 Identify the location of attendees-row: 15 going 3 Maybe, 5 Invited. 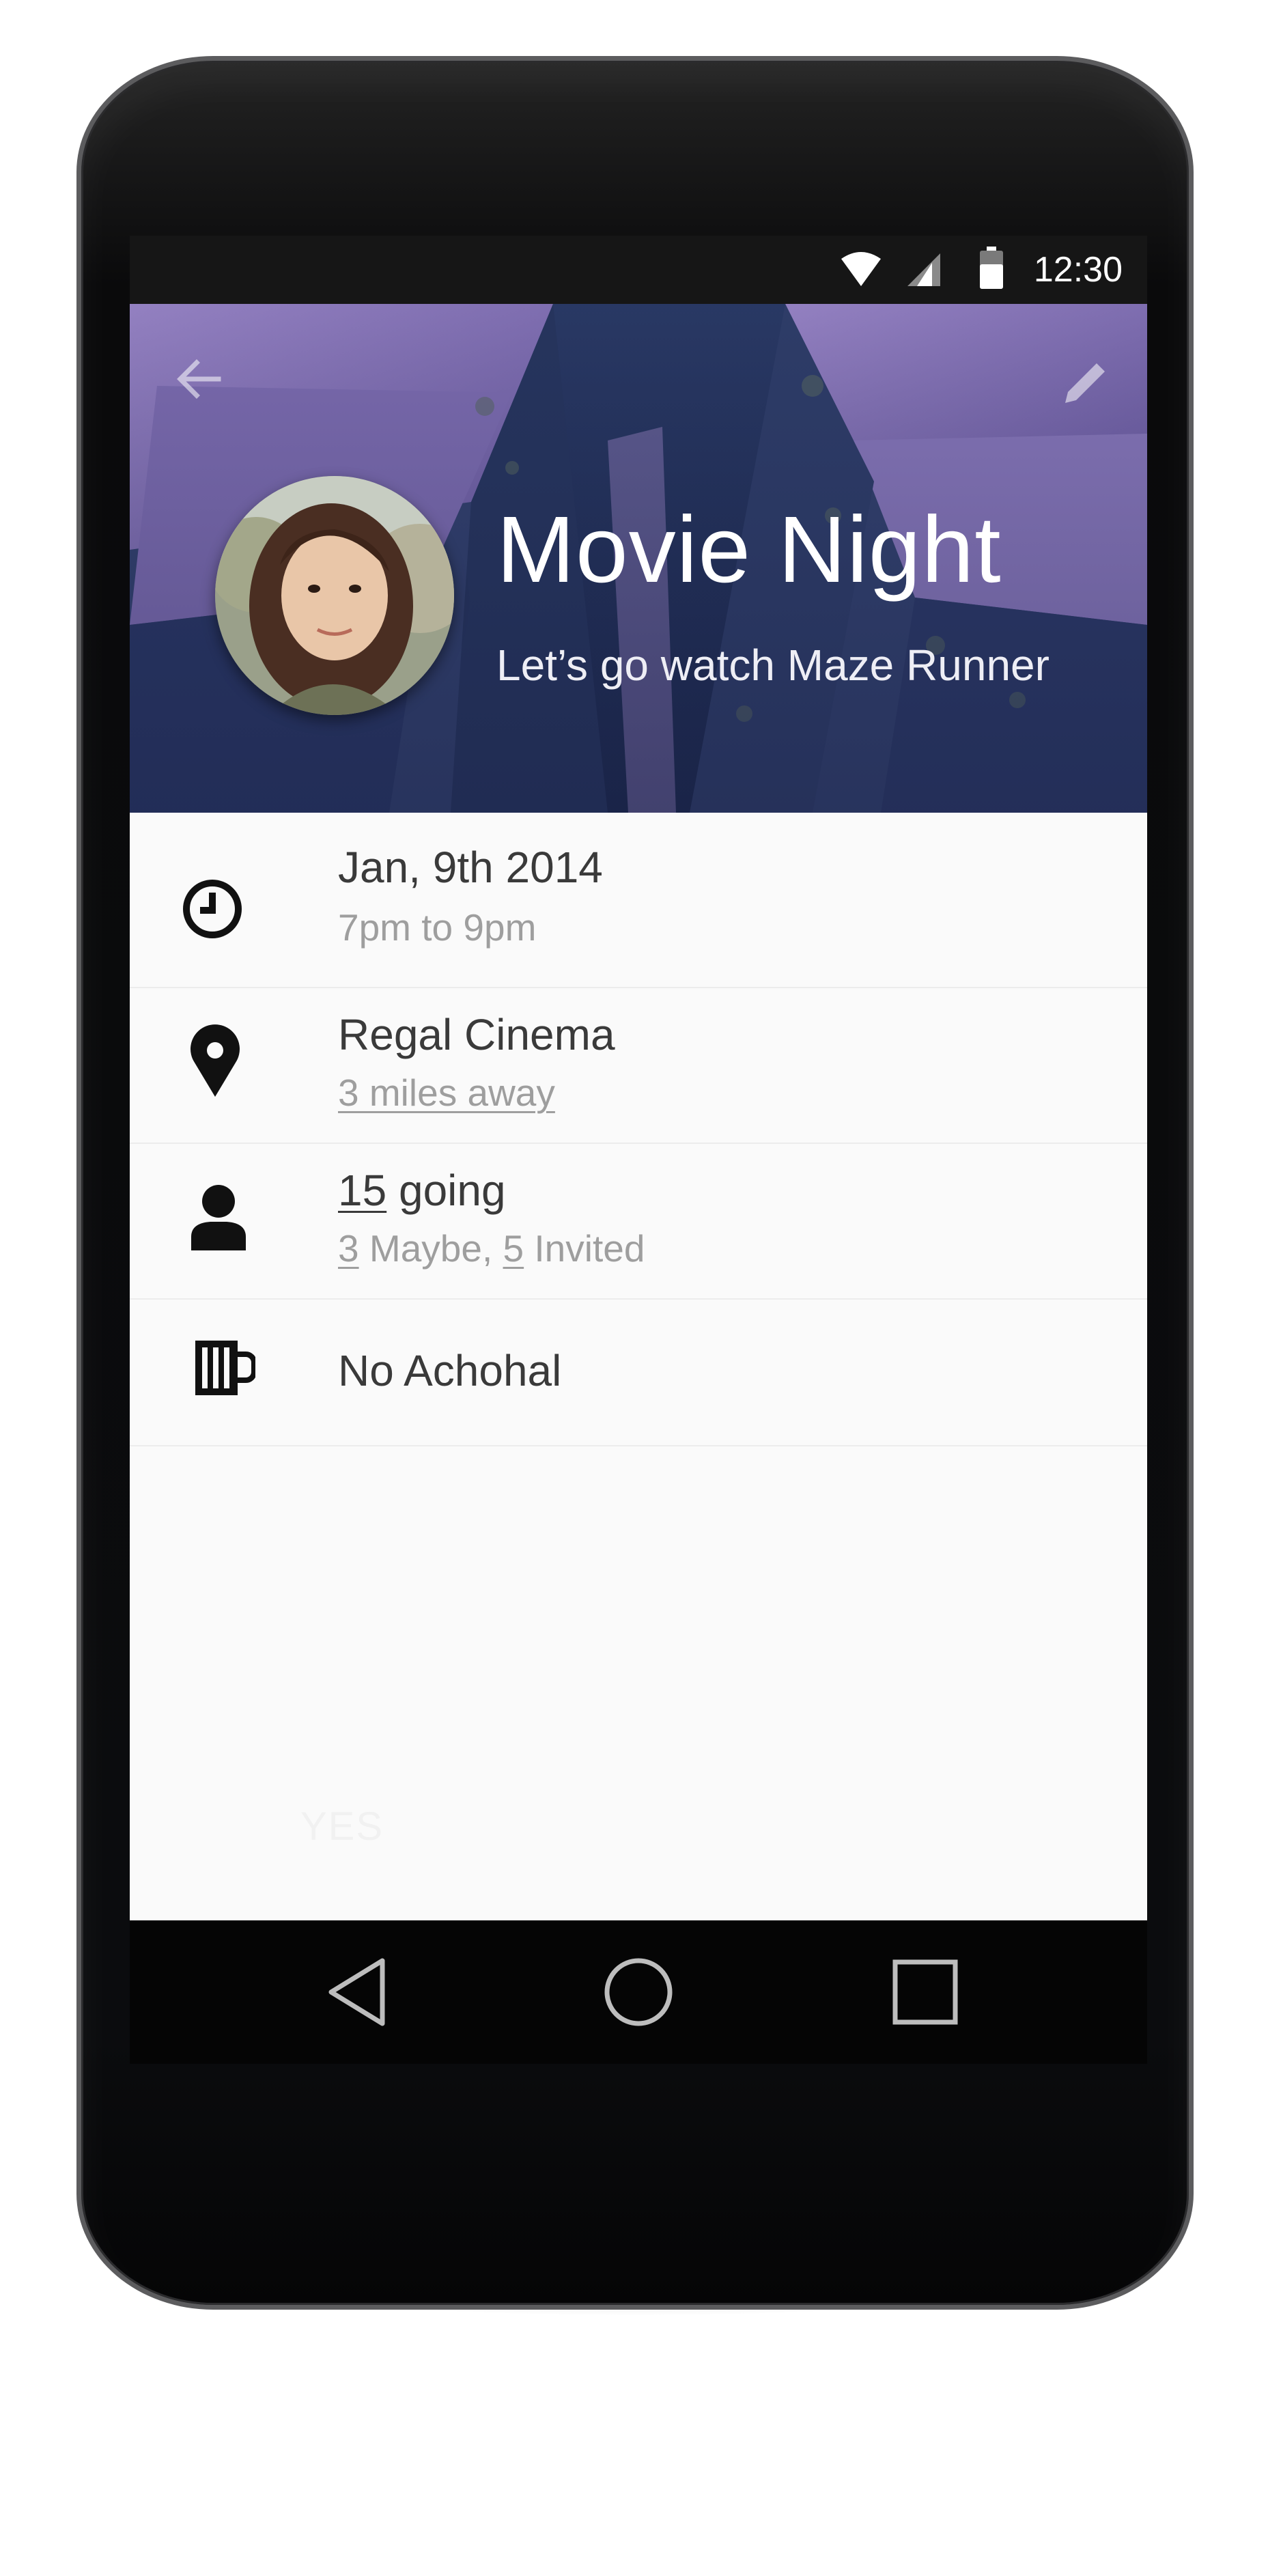
(639, 1221).